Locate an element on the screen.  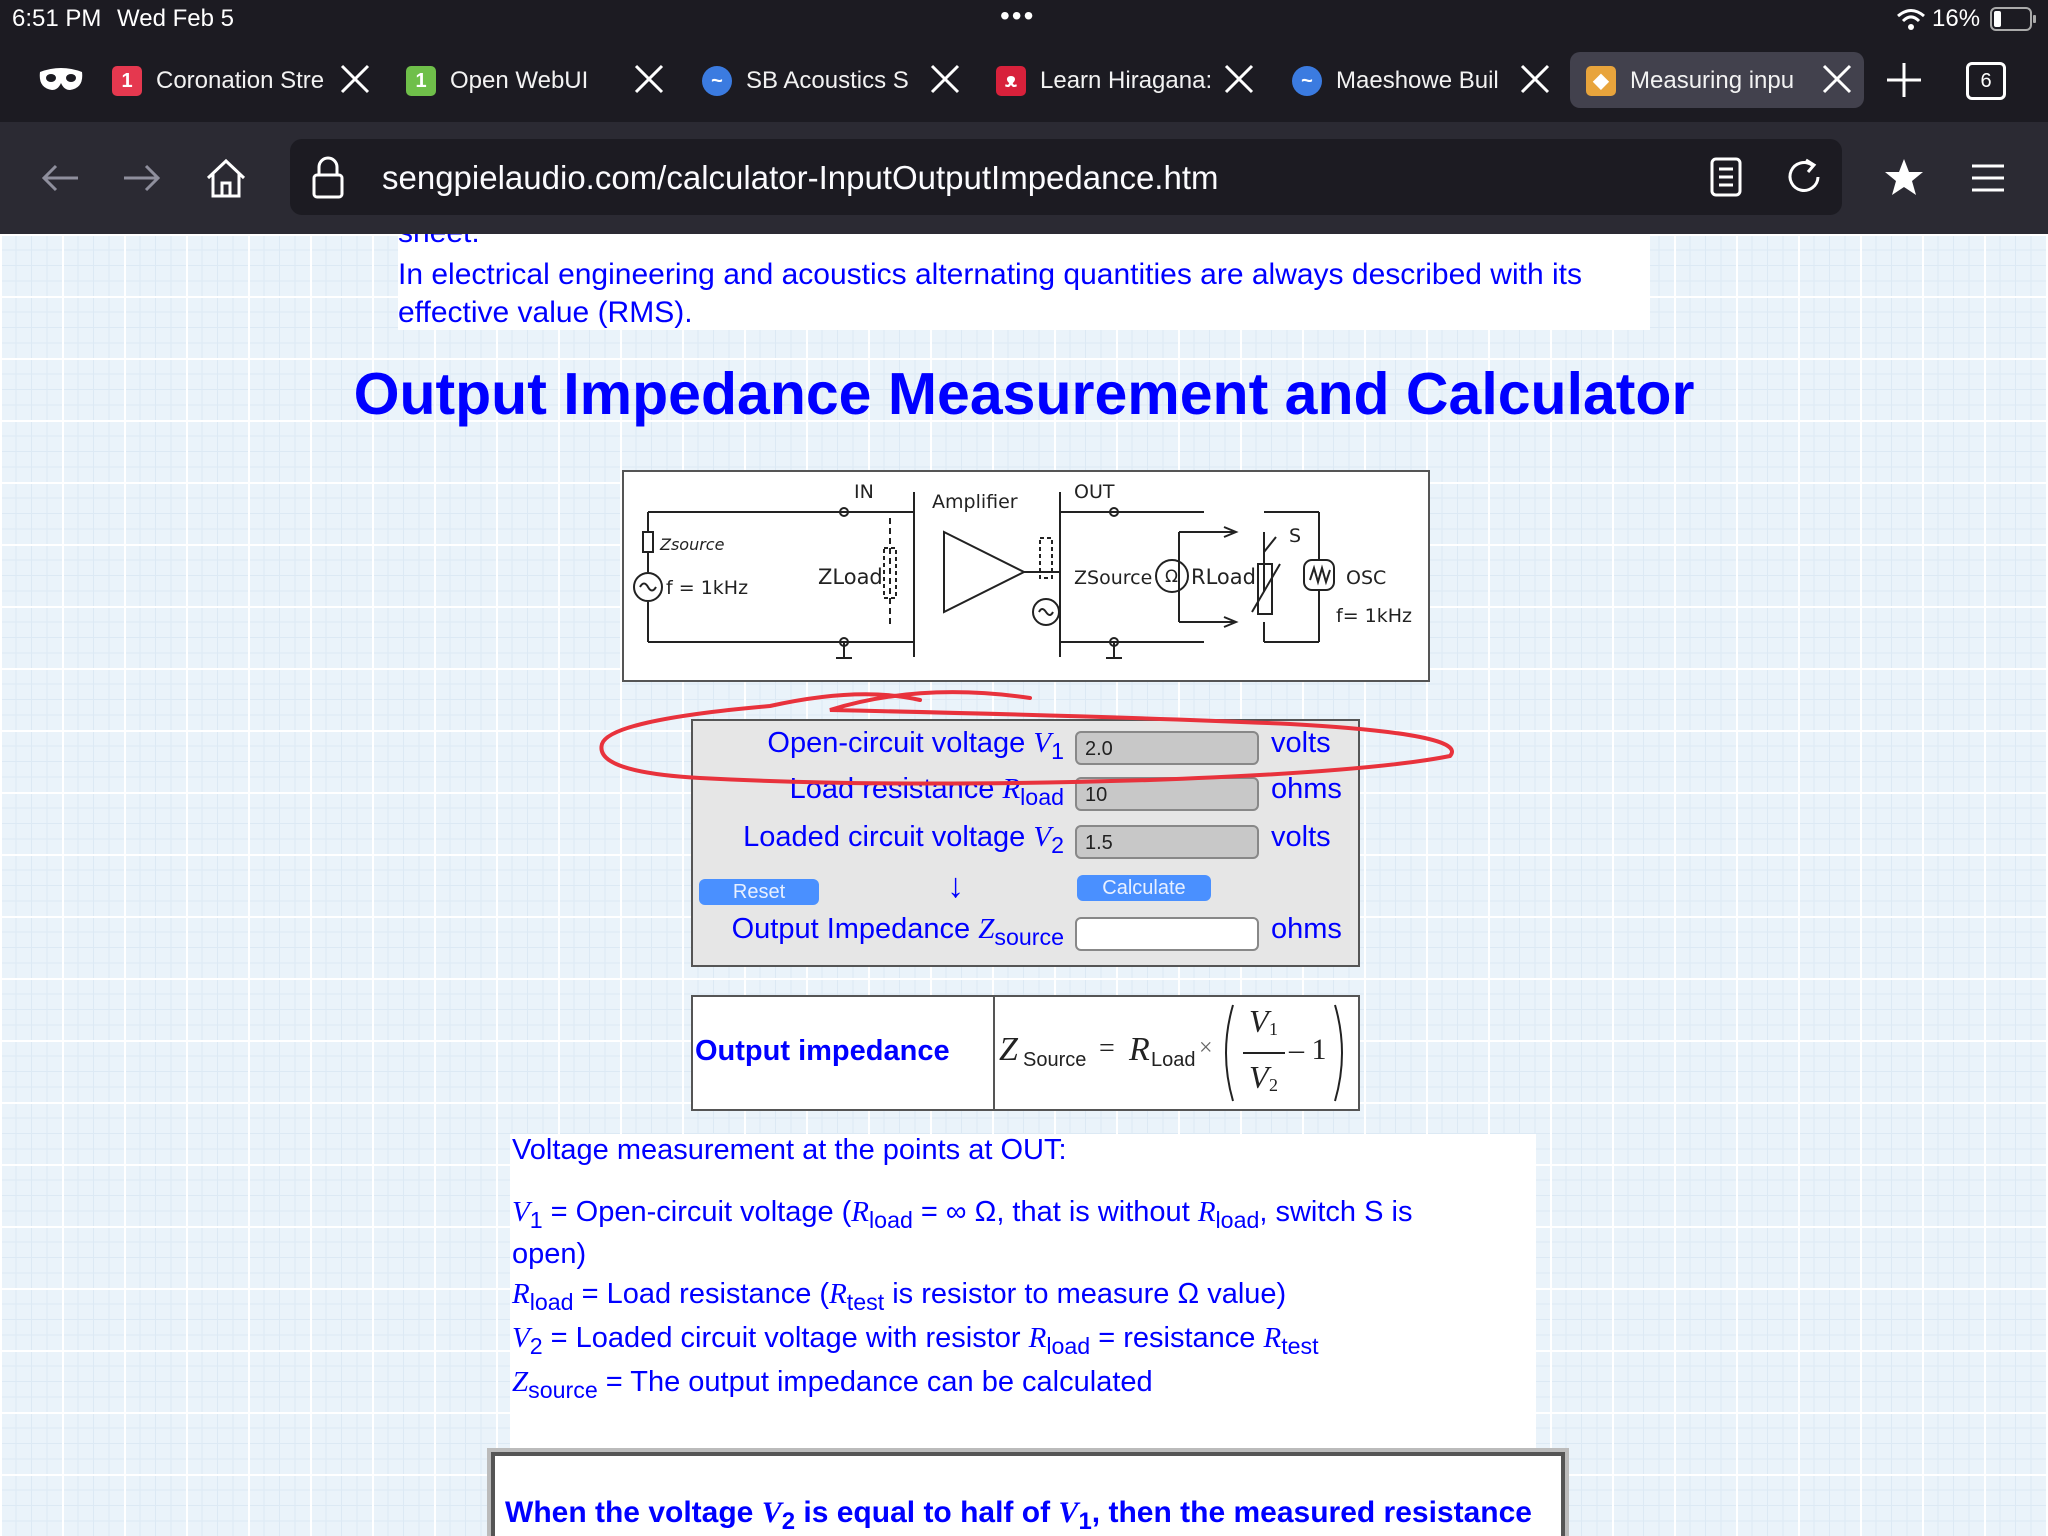
output-impedance-unit: ohms is located at coordinates (1306, 929).